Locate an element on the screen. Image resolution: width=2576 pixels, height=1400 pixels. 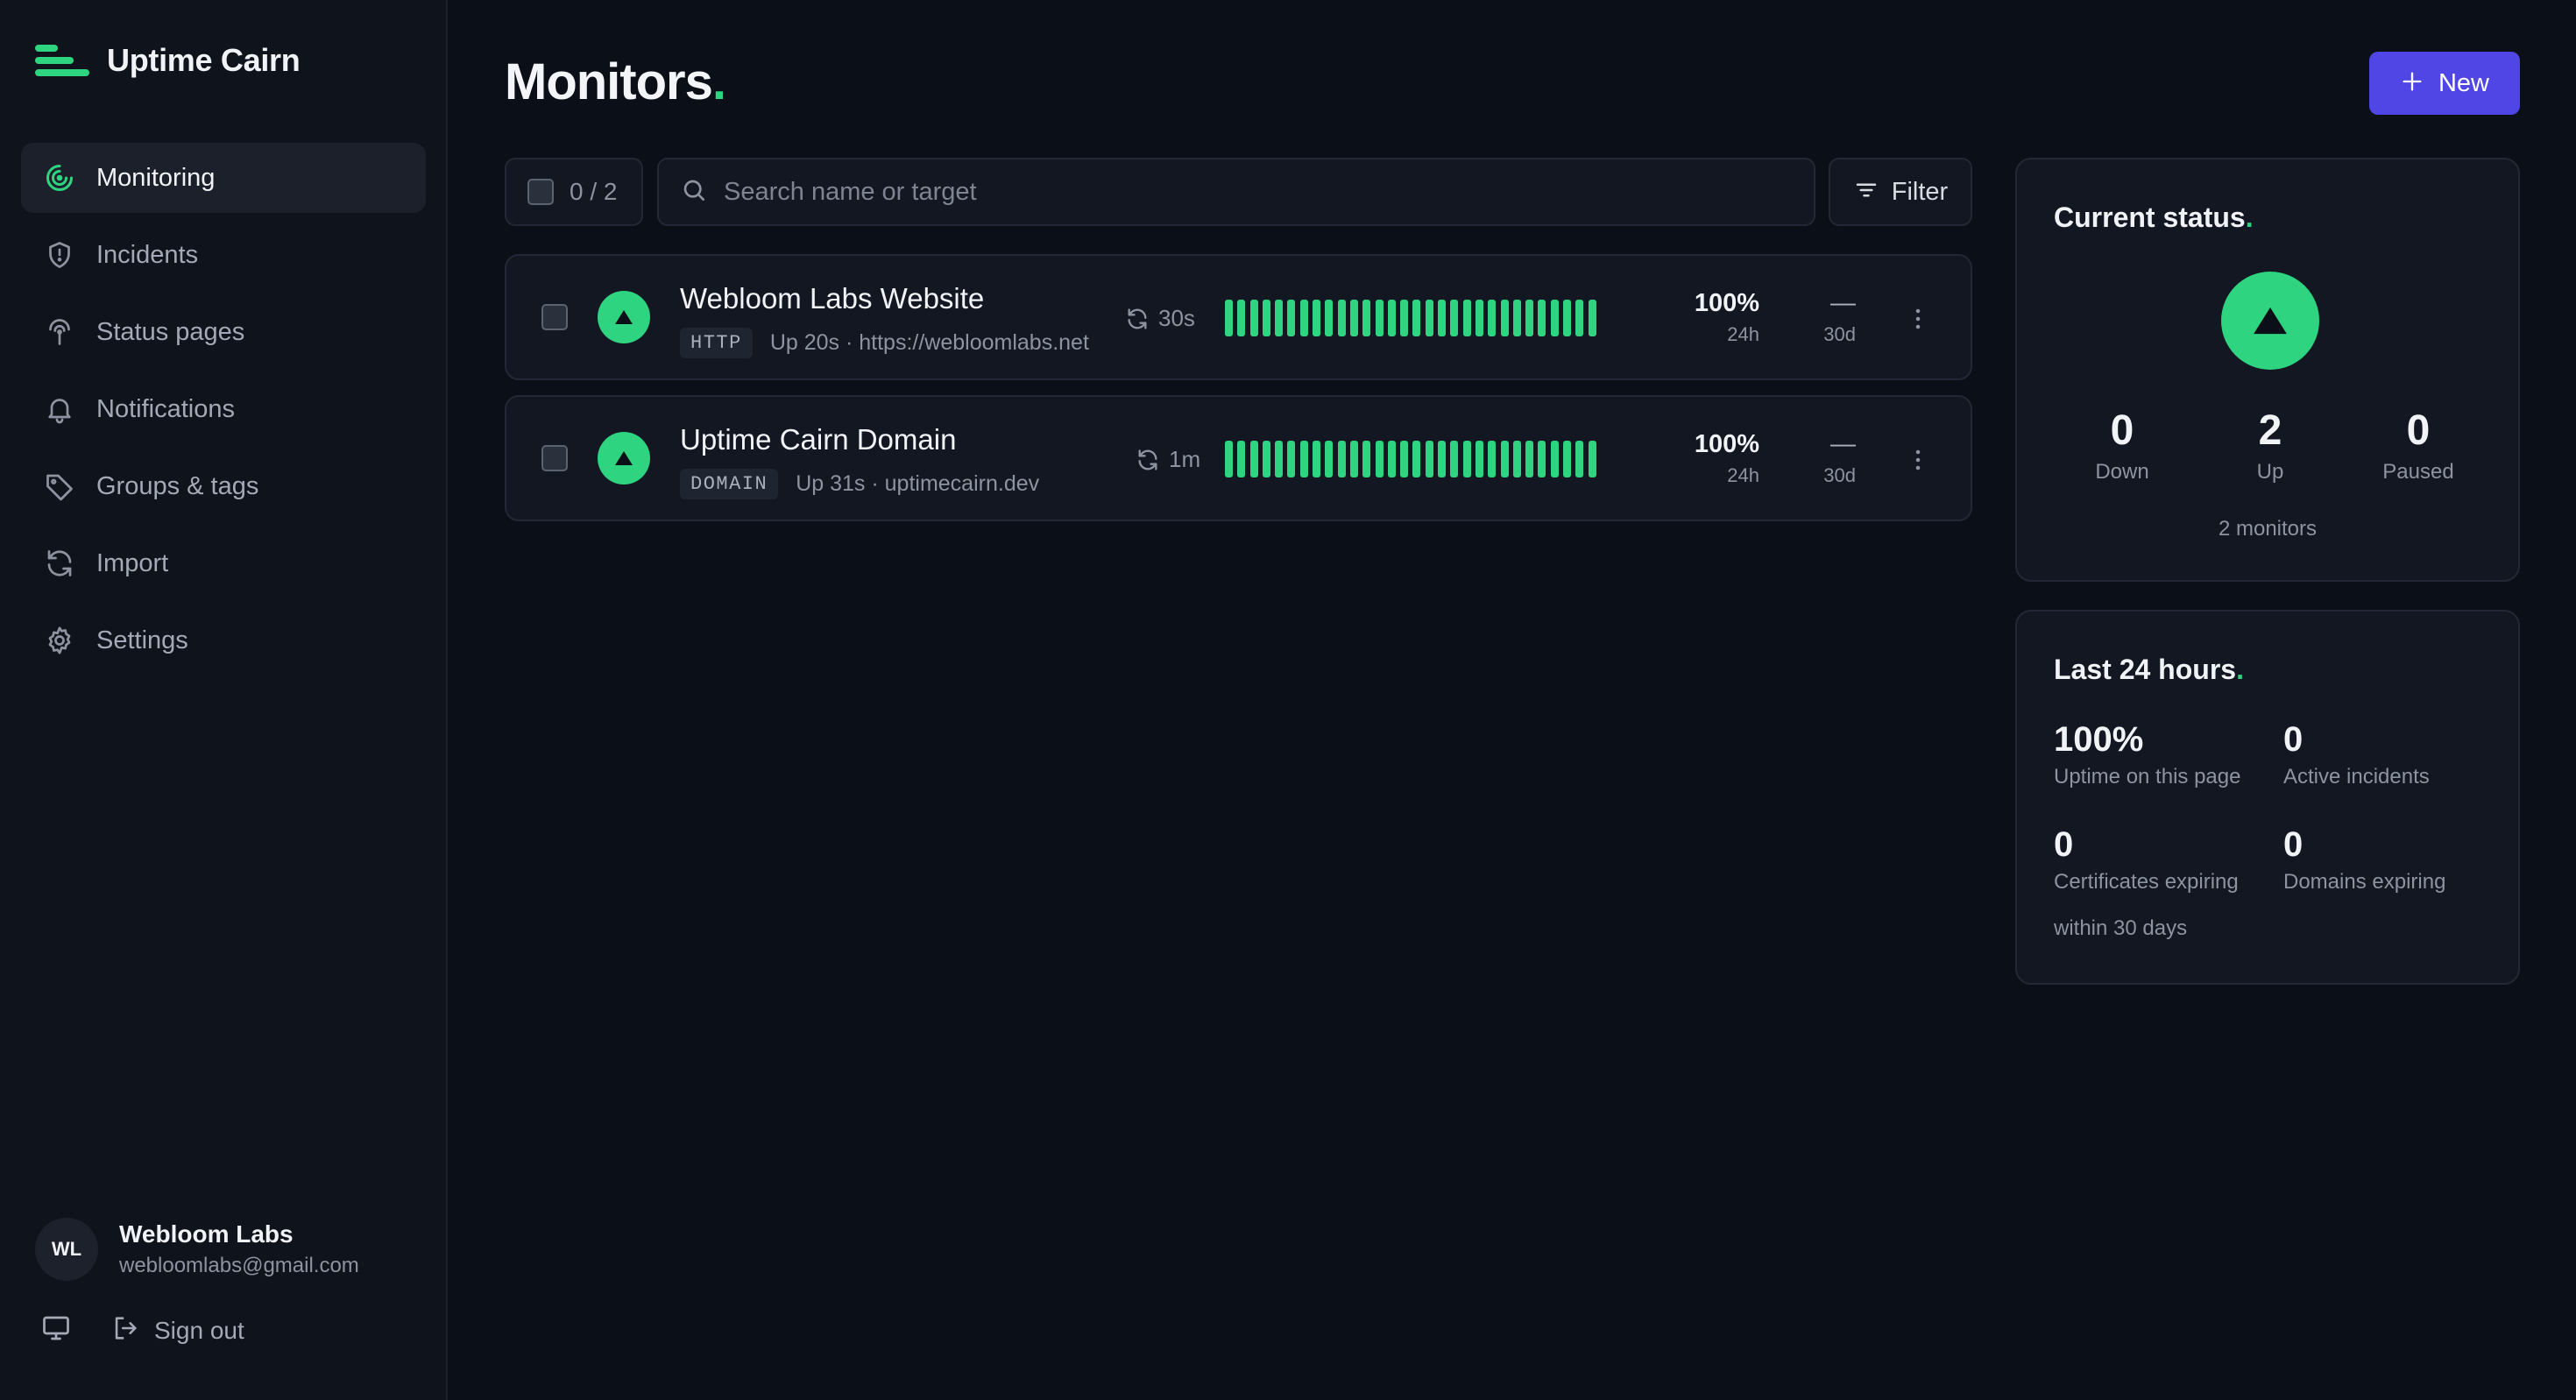
selection-count: 0 / 2 is located at coordinates (594, 191).